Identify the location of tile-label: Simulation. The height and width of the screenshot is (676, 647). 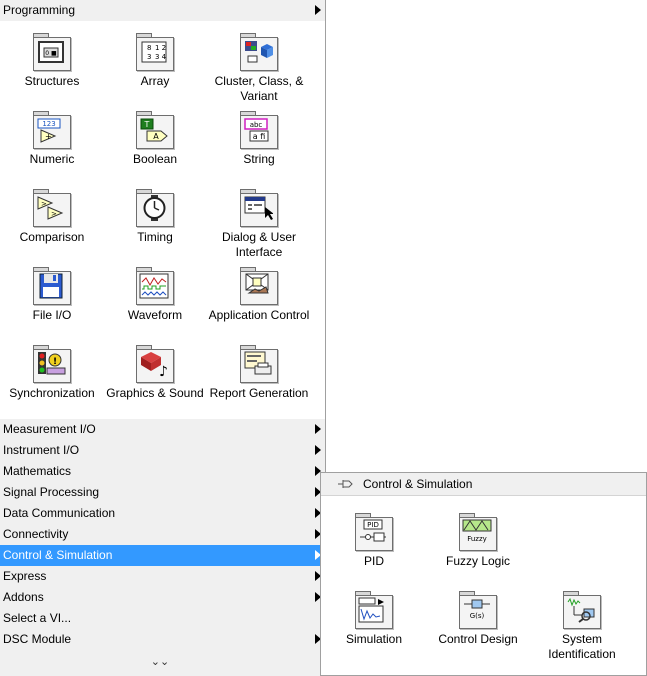
(374, 639).